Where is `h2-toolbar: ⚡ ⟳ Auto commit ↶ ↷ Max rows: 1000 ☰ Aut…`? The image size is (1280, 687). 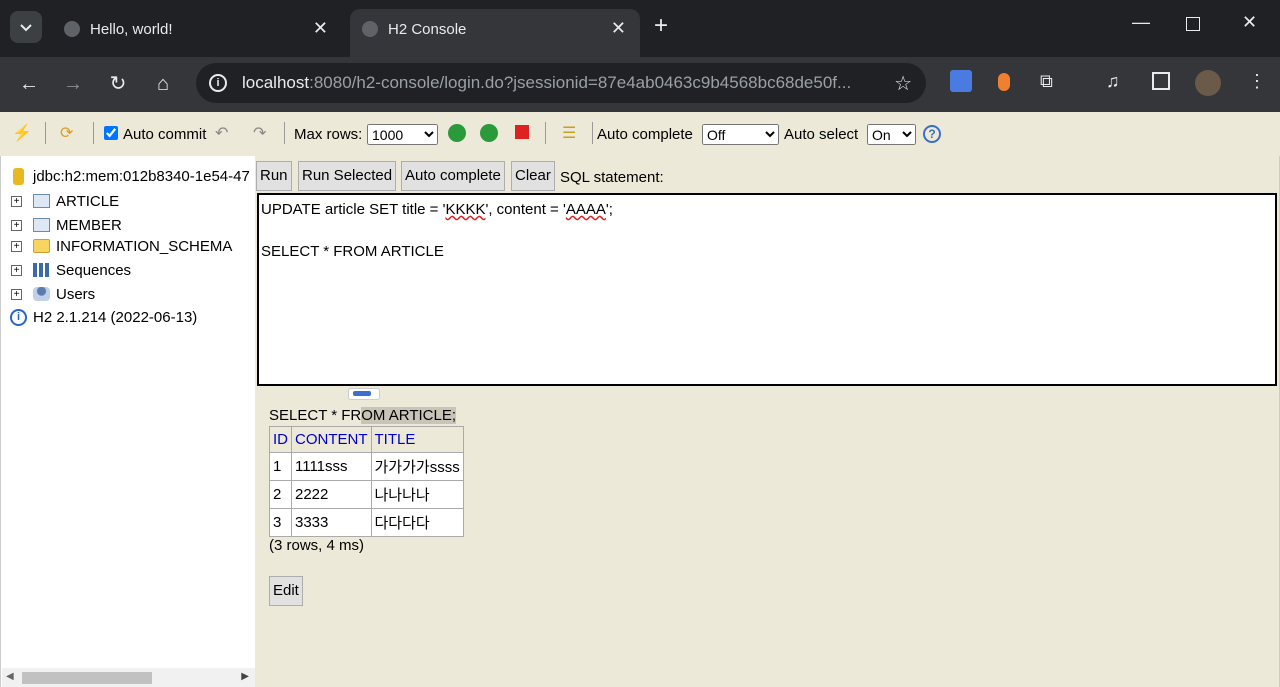 h2-toolbar: ⚡ ⟳ Auto commit ↶ ↷ Max rows: 1000 ☰ Aut… is located at coordinates (640, 134).